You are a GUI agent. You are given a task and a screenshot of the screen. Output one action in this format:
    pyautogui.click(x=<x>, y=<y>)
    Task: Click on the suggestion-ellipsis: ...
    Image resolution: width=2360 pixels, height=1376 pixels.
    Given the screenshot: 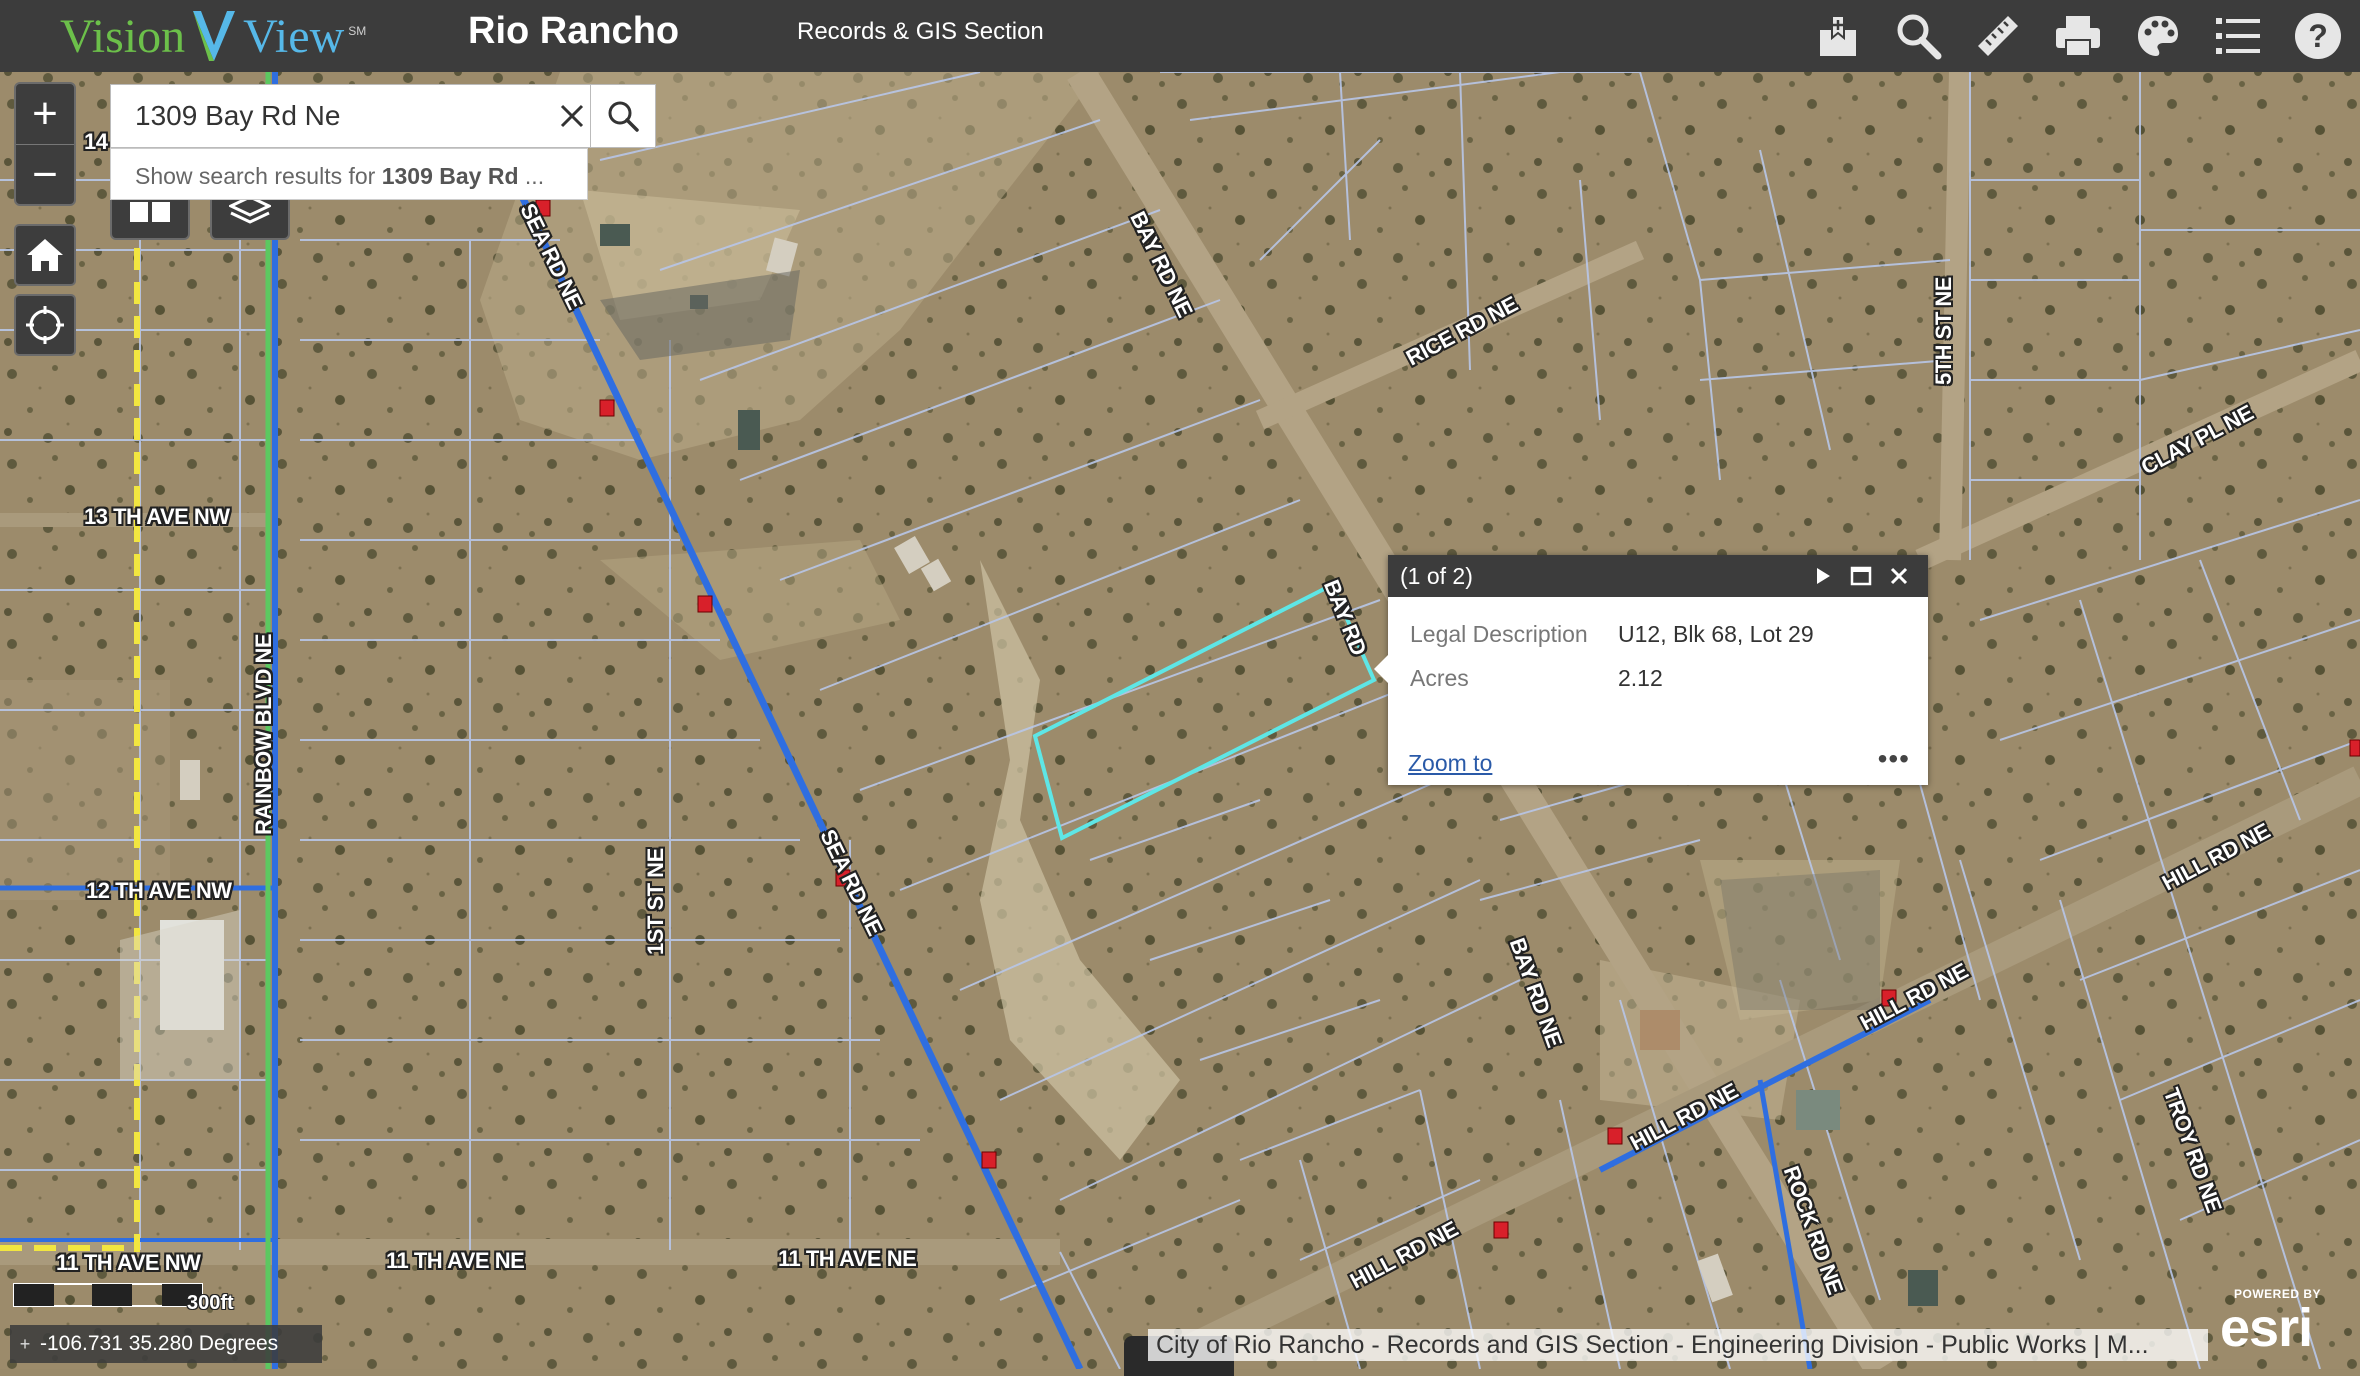 What is the action you would take?
    pyautogui.click(x=531, y=176)
    